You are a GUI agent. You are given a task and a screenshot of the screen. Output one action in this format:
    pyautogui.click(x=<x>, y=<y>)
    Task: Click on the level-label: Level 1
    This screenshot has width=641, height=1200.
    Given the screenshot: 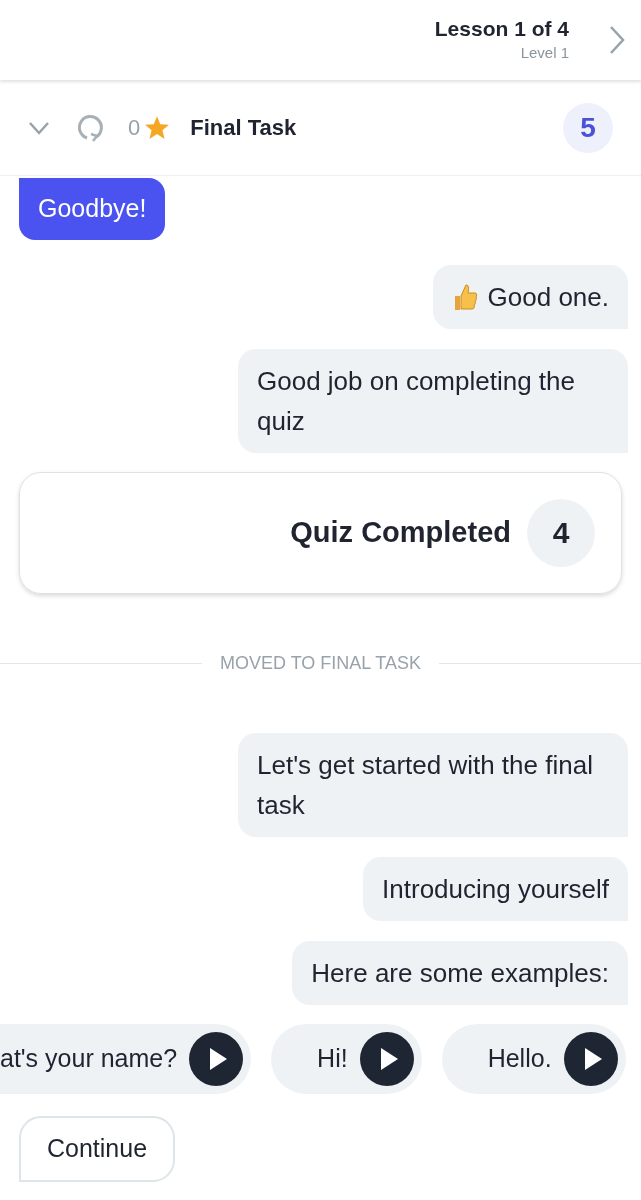 What is the action you would take?
    pyautogui.click(x=544, y=52)
    